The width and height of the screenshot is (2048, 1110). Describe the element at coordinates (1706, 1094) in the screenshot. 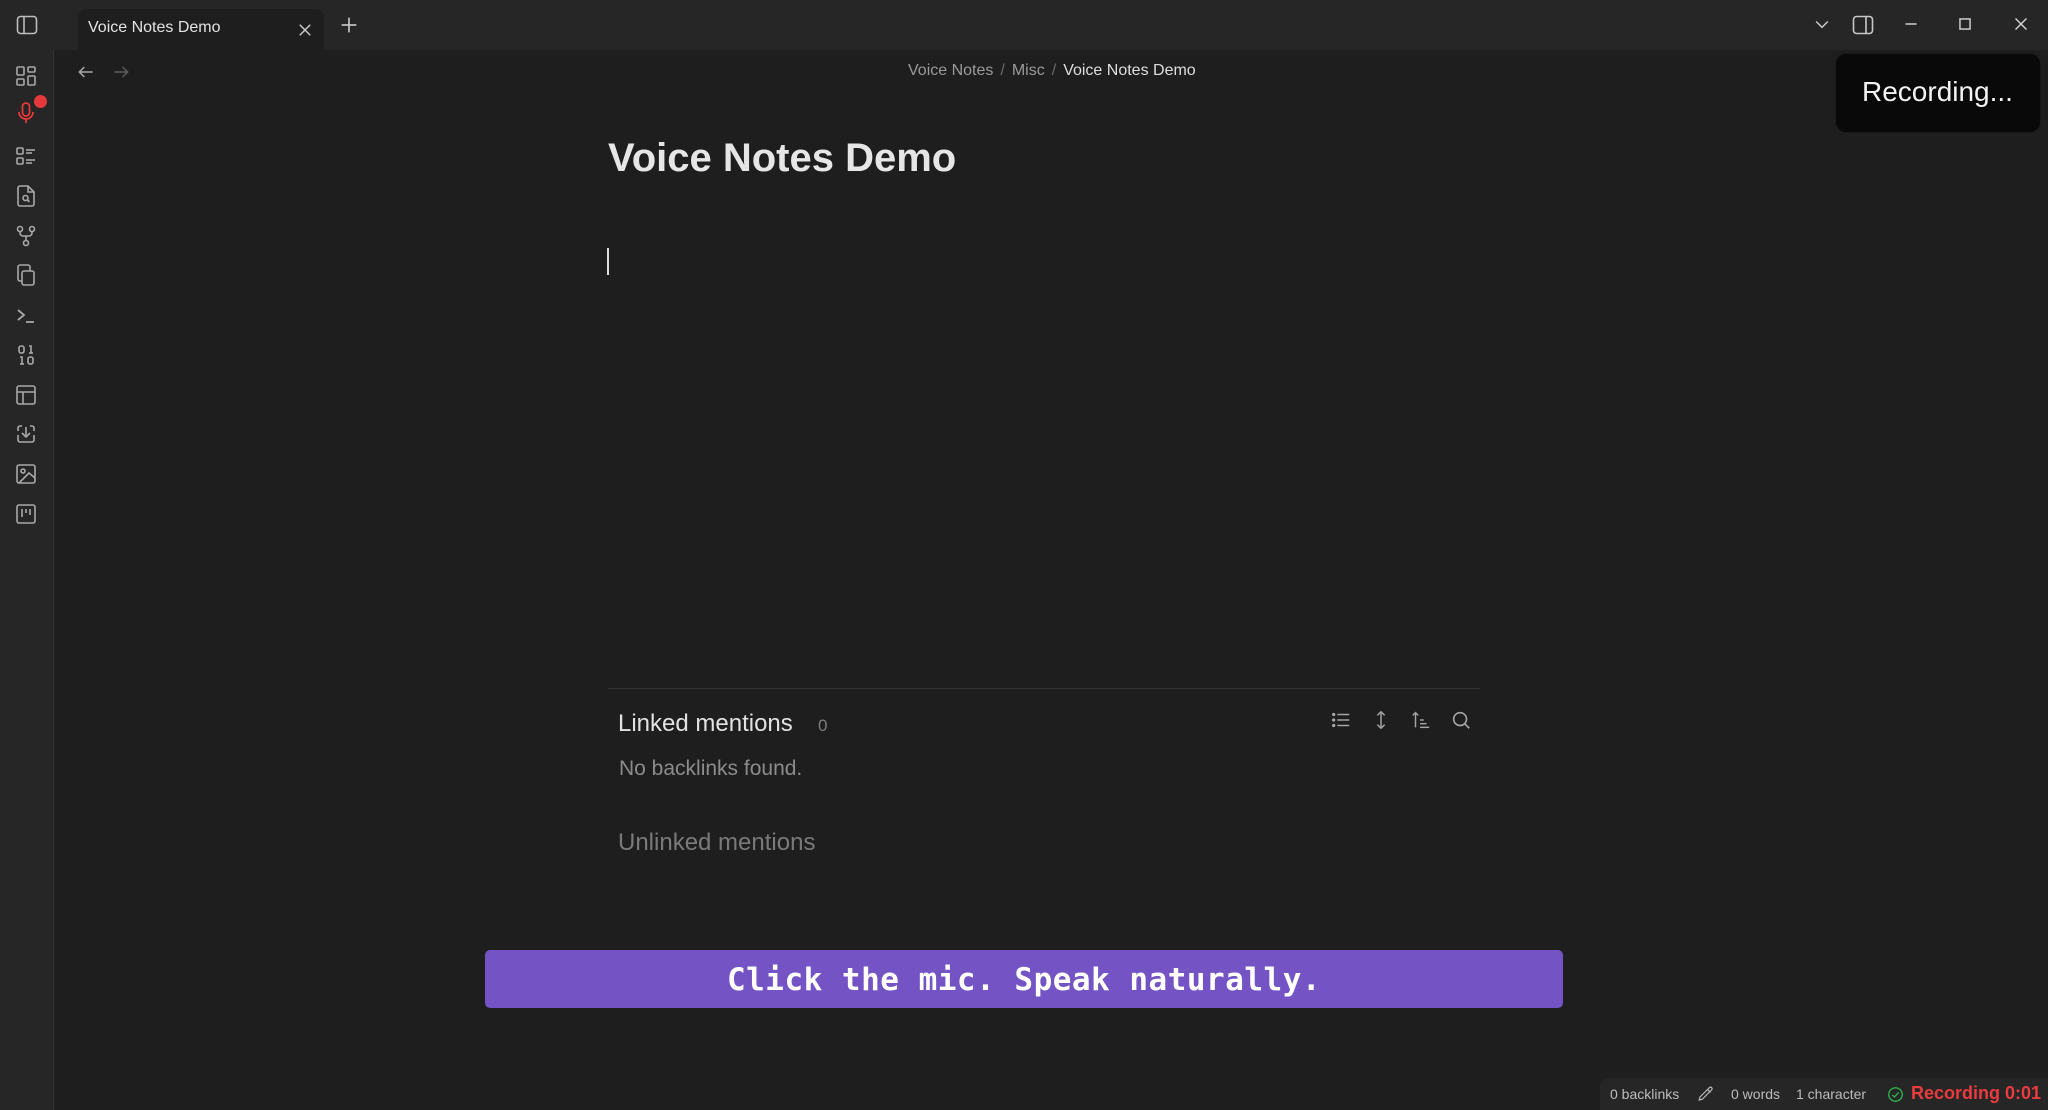

I see `pencil-icon` at that location.